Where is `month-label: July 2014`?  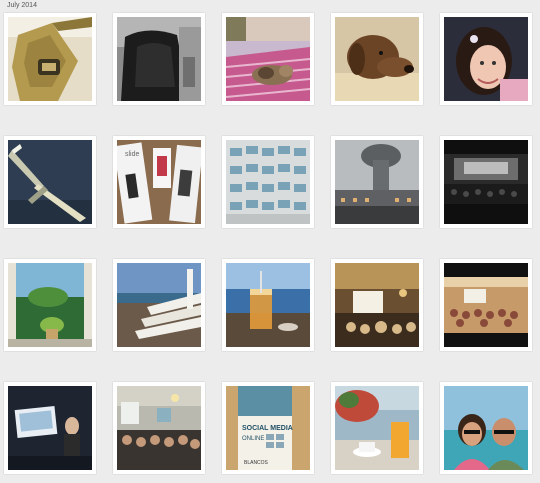
month-label: July 2014 is located at coordinates (22, 5).